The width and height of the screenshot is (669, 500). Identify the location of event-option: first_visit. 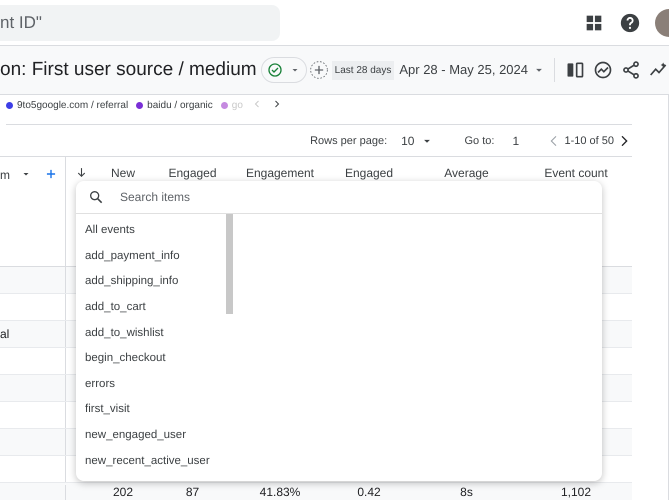
(151, 410).